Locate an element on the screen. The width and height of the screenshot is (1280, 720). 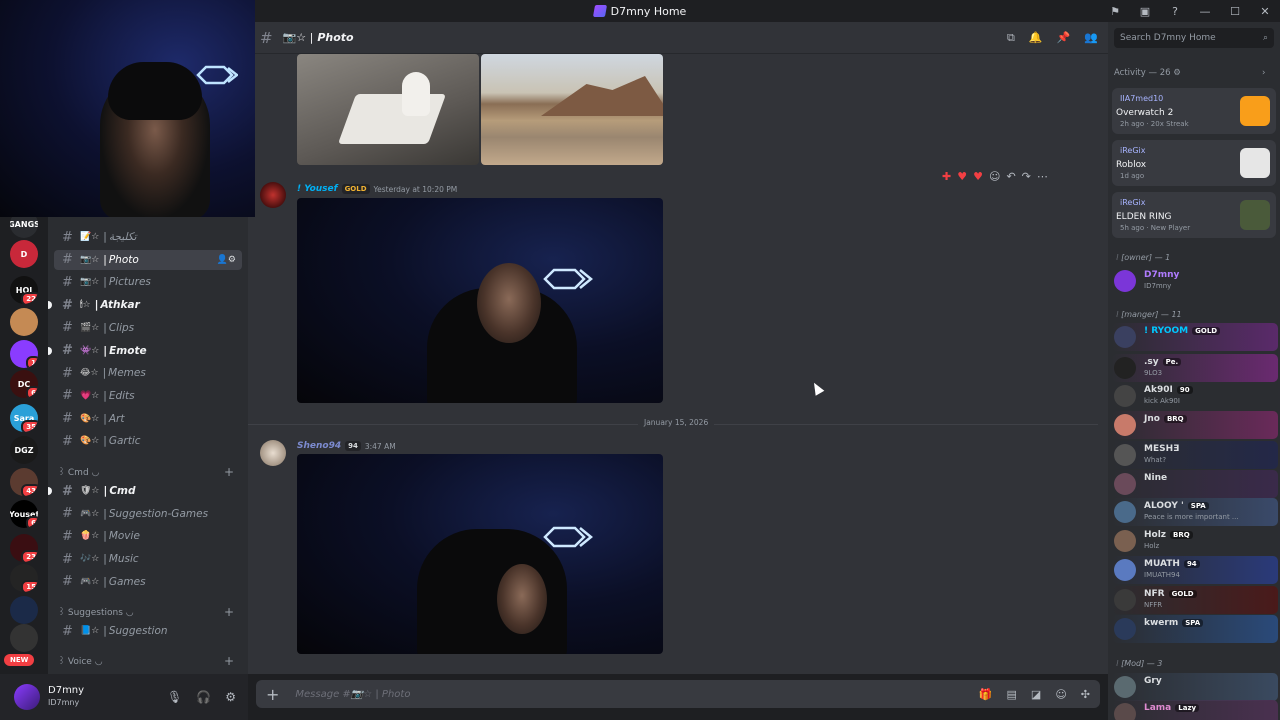
threads-icon: ⧉ is located at coordinates (1011, 38).